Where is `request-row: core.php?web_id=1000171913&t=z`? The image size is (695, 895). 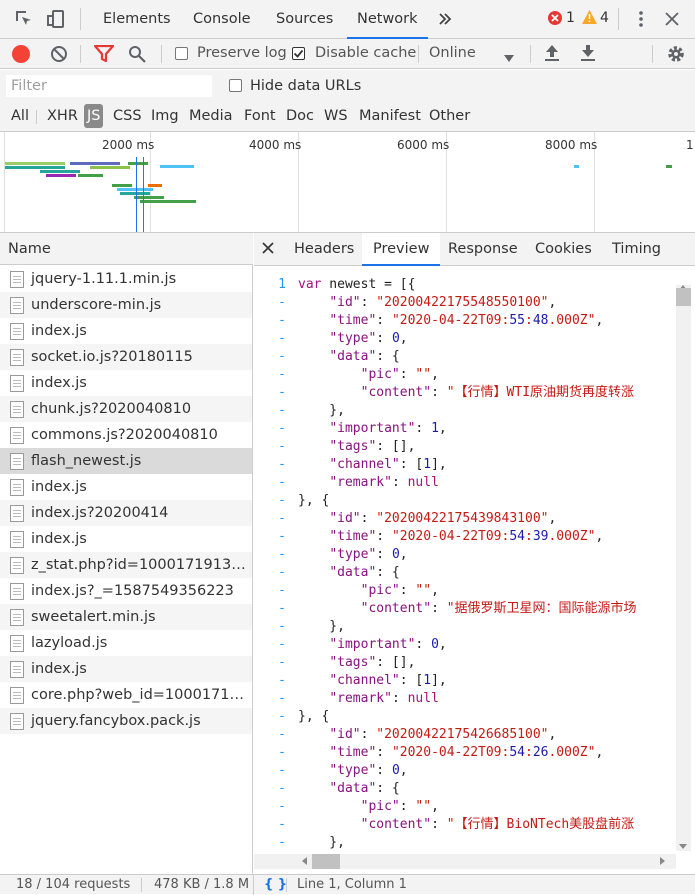
request-row: core.php?web_id=1000171913&t=z is located at coordinates (126, 695).